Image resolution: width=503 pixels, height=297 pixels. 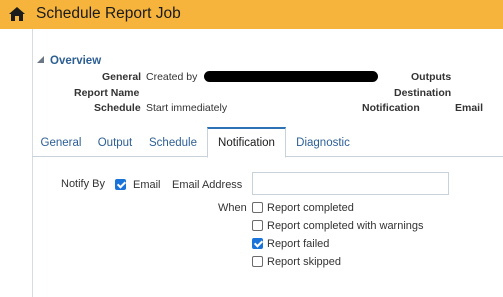 I want to click on report-completed-warnings-checkbox, so click(x=257, y=225).